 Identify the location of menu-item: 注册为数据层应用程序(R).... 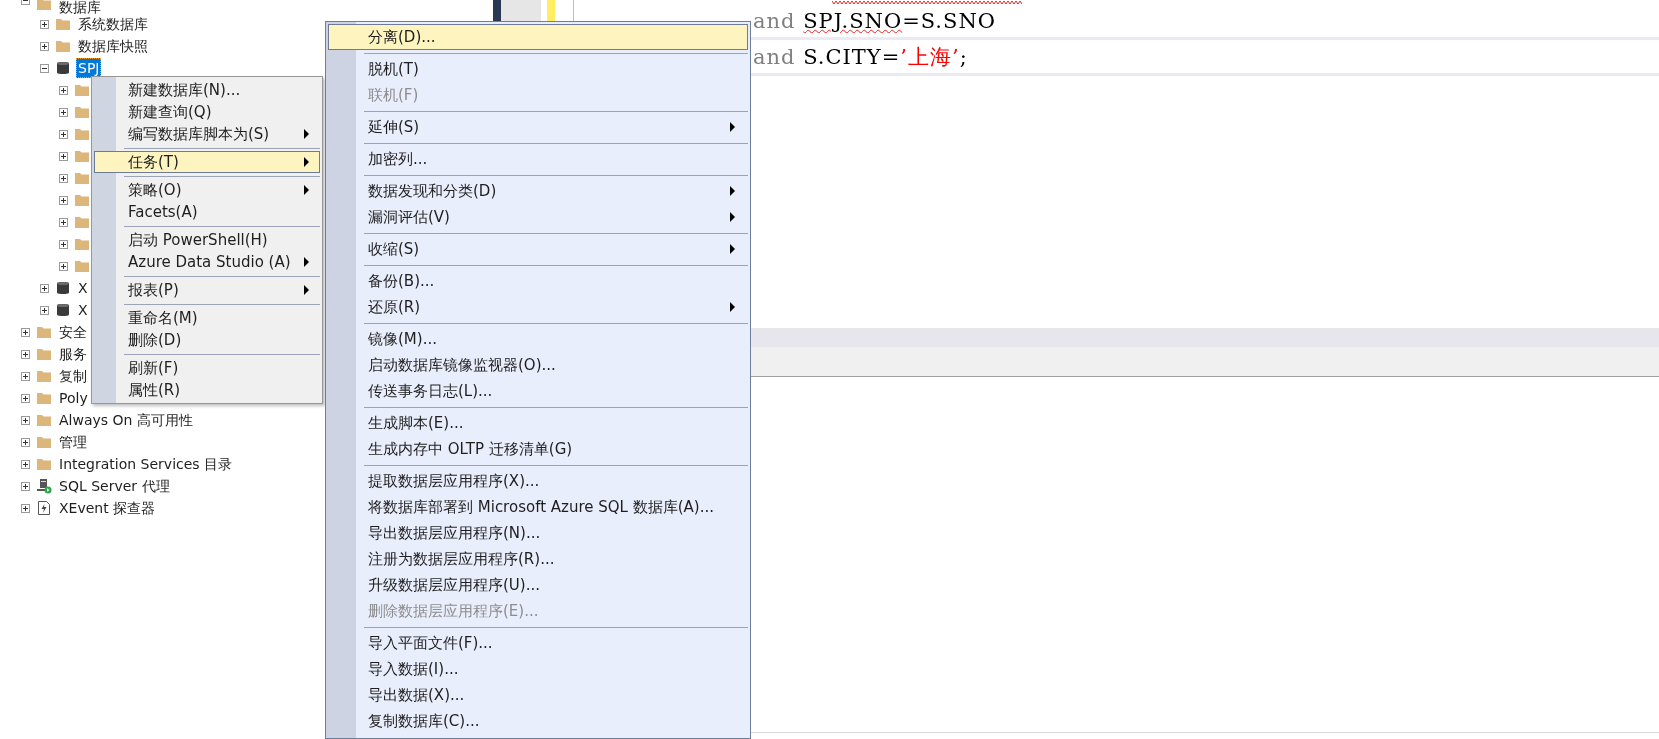
(538, 559).